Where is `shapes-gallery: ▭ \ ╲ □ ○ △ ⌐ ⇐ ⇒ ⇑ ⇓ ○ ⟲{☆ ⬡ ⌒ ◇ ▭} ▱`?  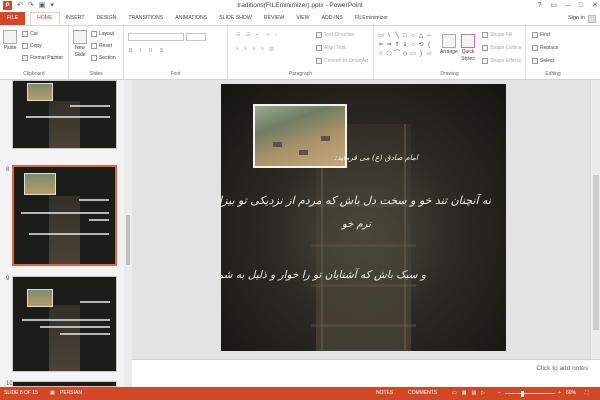 shapes-gallery: ▭ \ ╲ □ ○ △ ⌐ ⇐ ⇒ ⇑ ⇓ ○ ⟲{☆ ⬡ ⌒ ◇ ▭} ▱ is located at coordinates (406, 49).